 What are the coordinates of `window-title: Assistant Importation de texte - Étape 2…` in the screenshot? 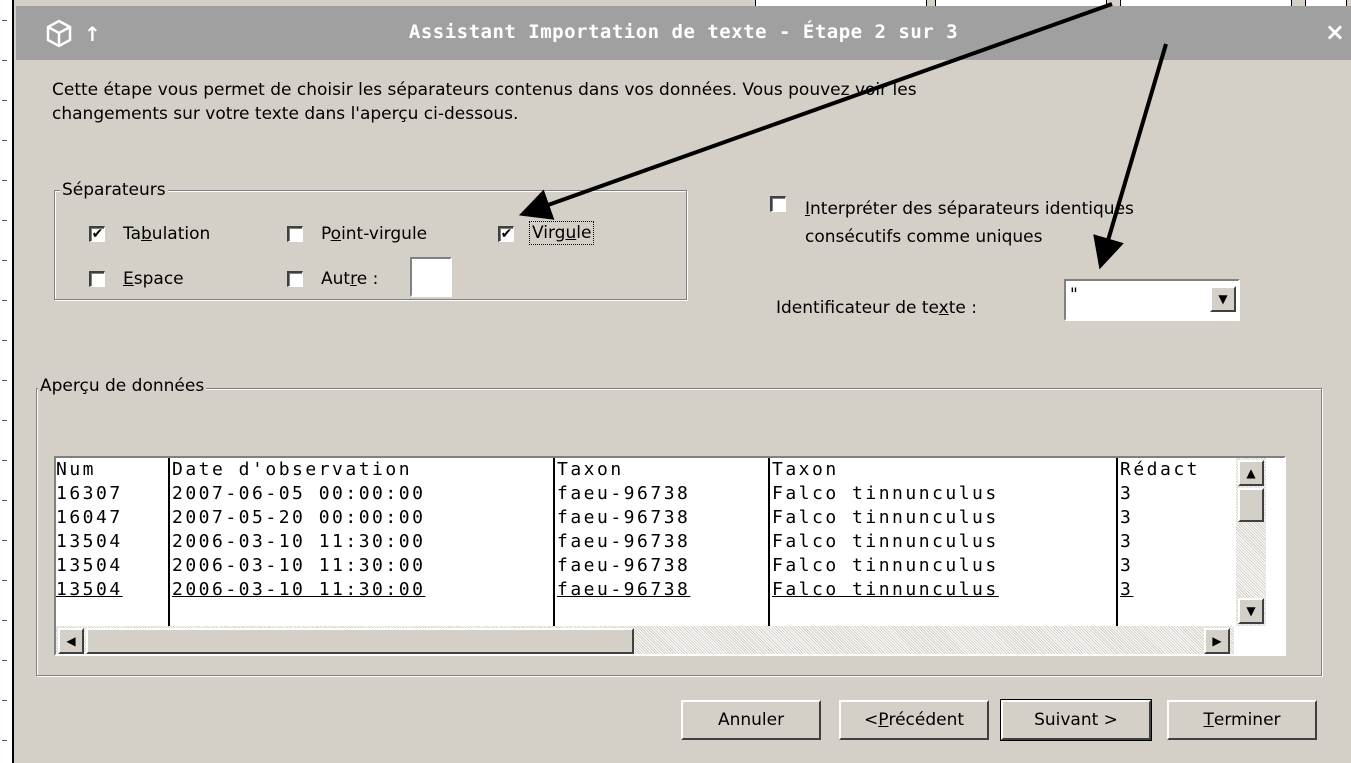 It's located at (683, 32).